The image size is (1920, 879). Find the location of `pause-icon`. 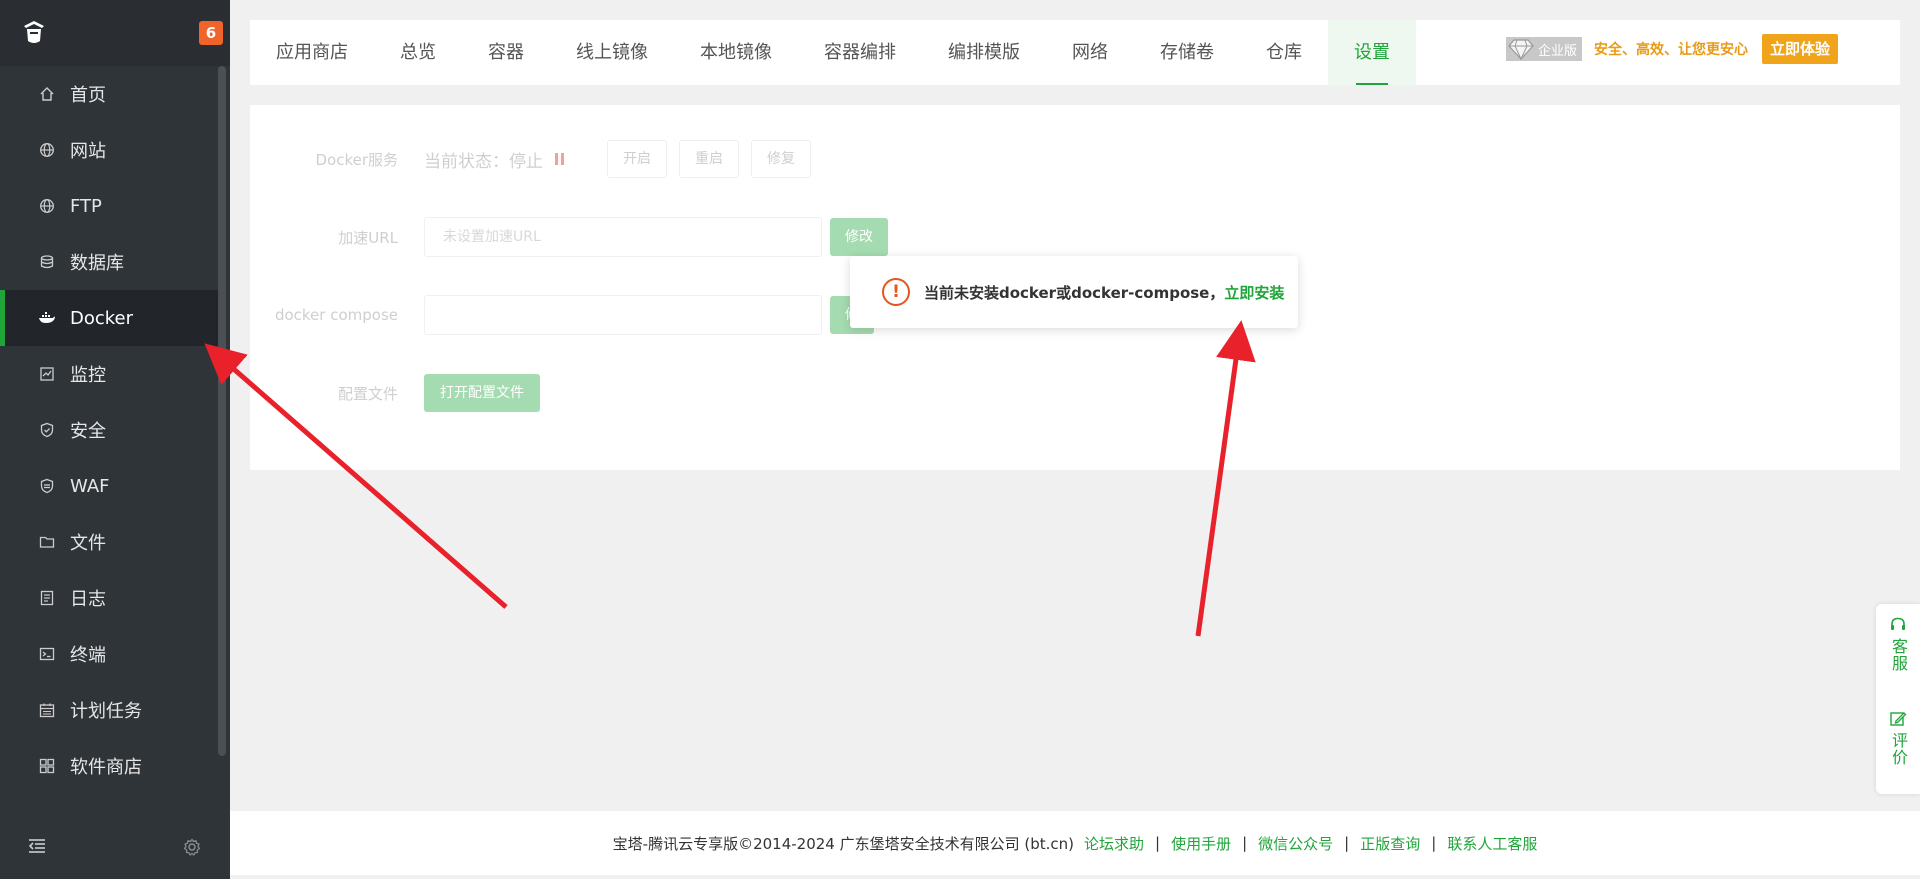

pause-icon is located at coordinates (560, 159).